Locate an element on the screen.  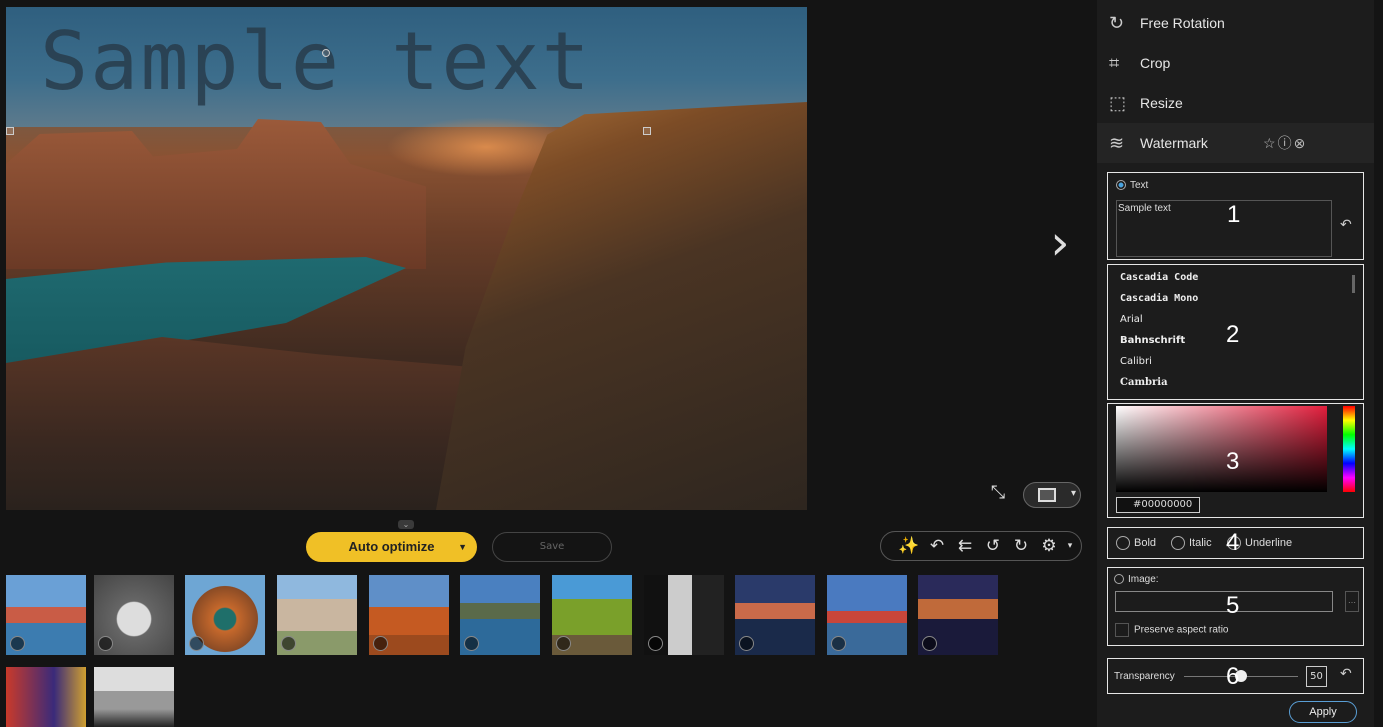
photo-mesa is located at coordinates (216, 194).